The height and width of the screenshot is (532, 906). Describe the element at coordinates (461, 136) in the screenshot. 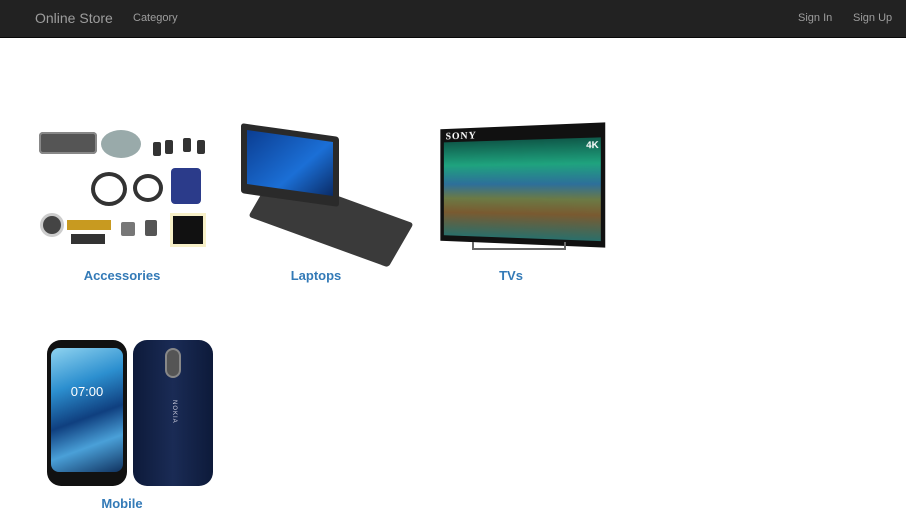

I see `tv-brand-logo: SONY` at that location.